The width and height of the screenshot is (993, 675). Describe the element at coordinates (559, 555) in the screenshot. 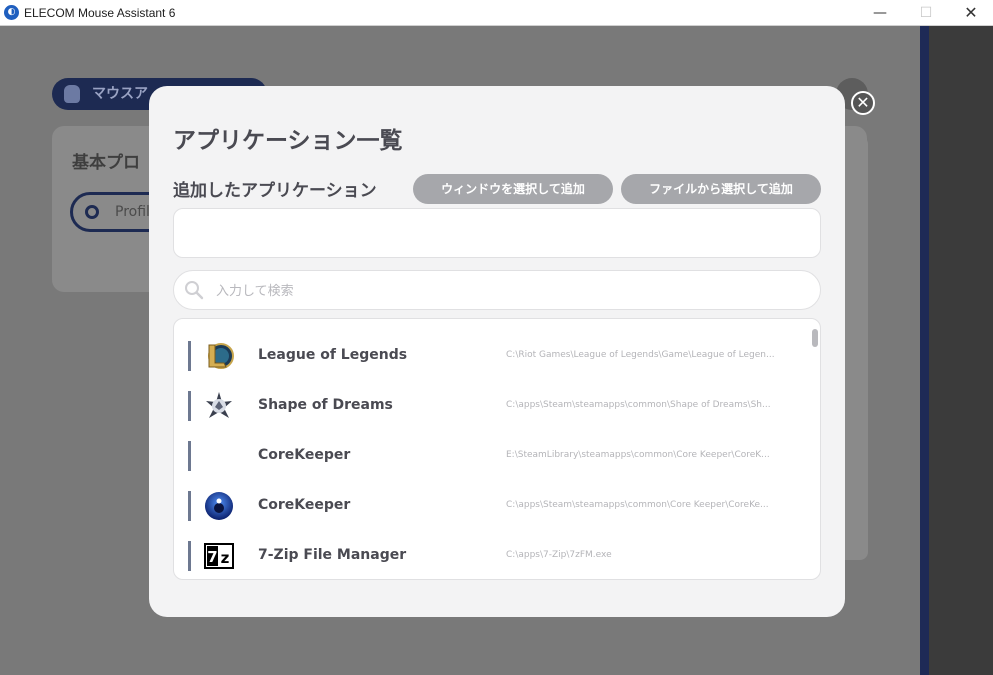

I see `app-path: C:\apps\7-Zip\7zFM.exe` at that location.